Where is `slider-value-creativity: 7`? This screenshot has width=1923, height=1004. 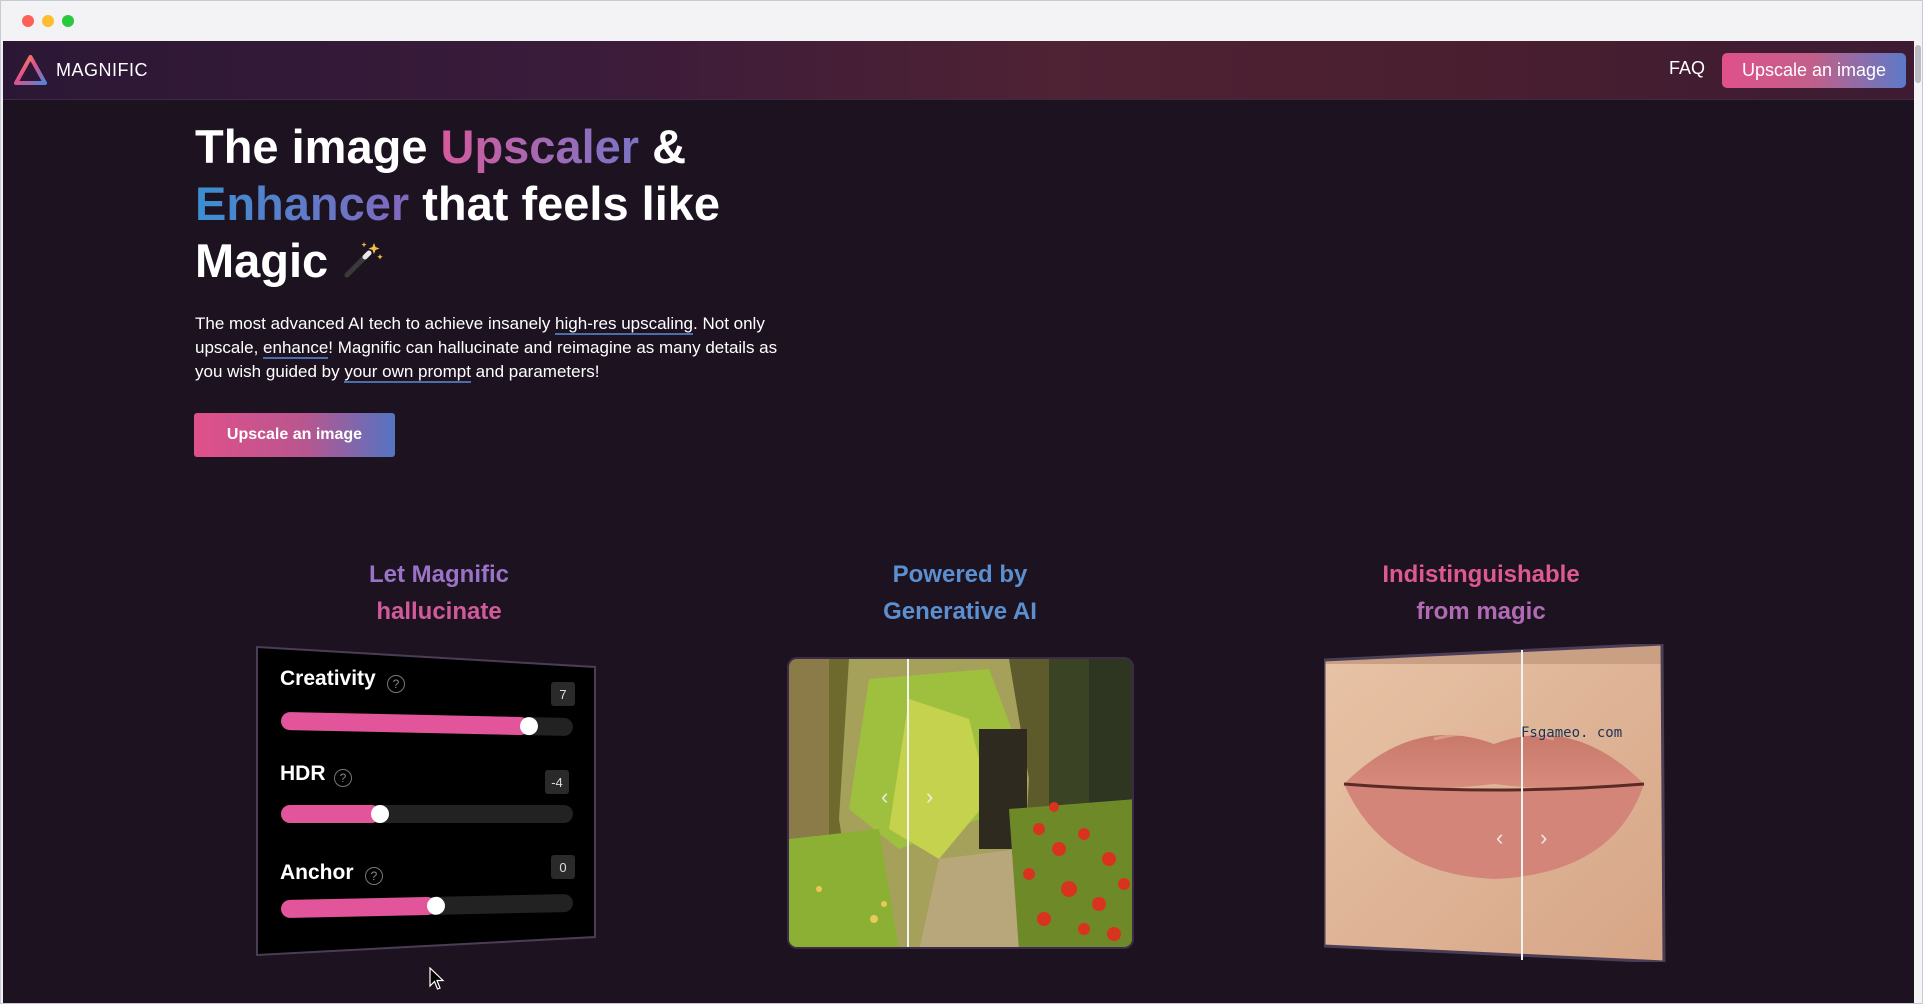 slider-value-creativity: 7 is located at coordinates (563, 694).